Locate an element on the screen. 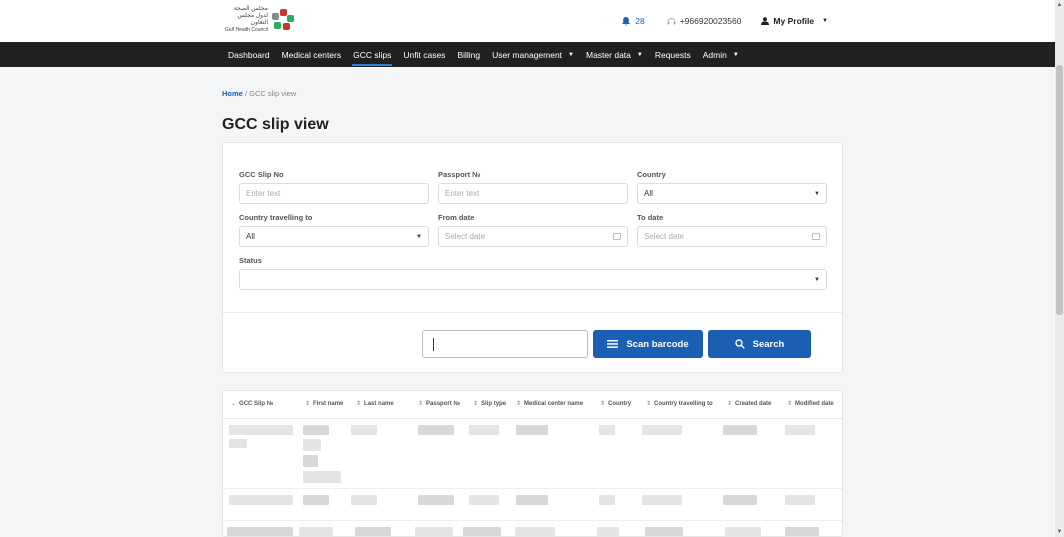 The image size is (1064, 537). column-last-name: ⇕ Last name is located at coordinates (375, 403).